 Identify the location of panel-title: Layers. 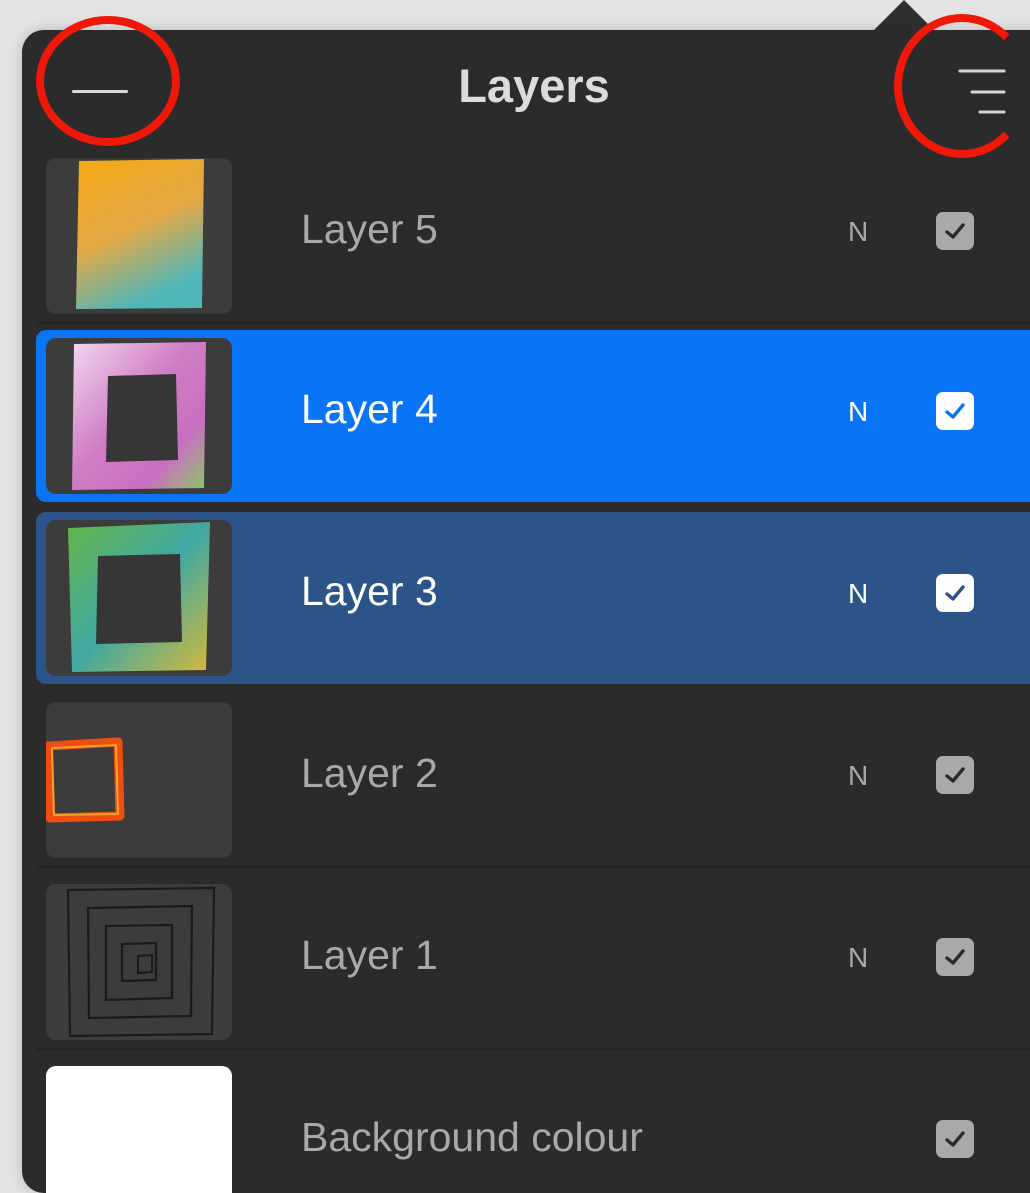
(534, 85).